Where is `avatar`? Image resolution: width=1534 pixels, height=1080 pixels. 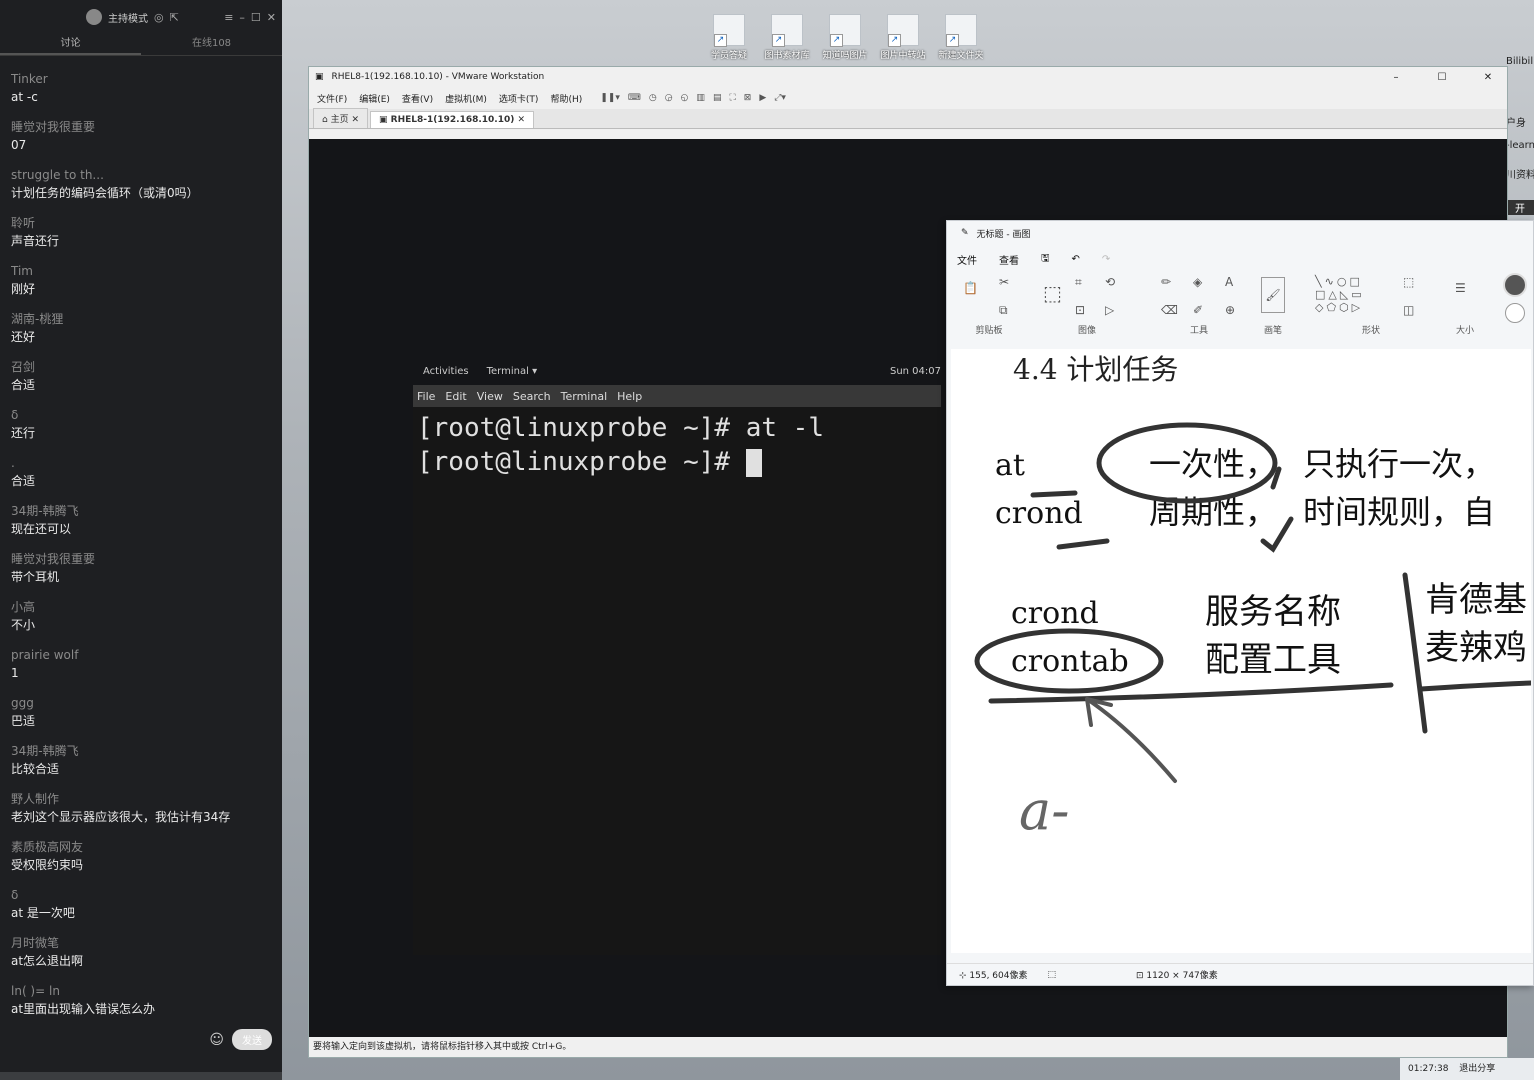 avatar is located at coordinates (94, 17).